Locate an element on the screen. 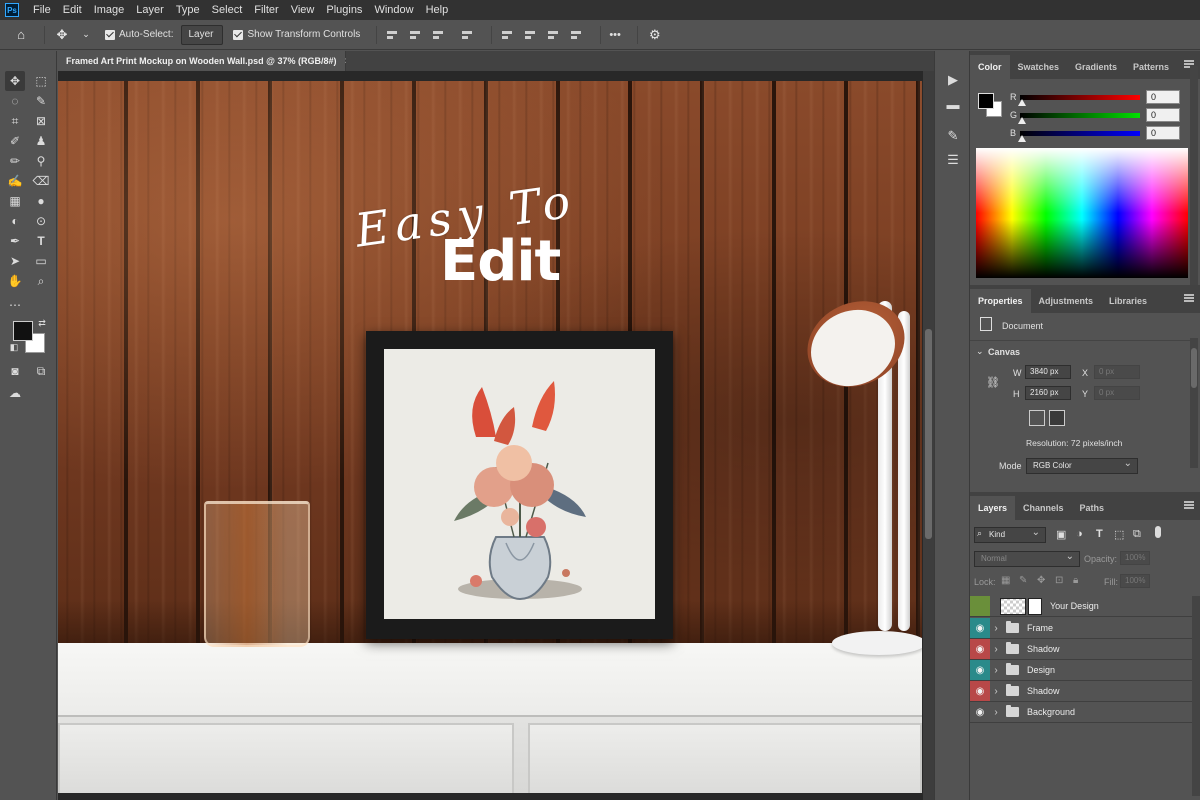  color-panel-scrollbar is located at coordinates (1194, 176).